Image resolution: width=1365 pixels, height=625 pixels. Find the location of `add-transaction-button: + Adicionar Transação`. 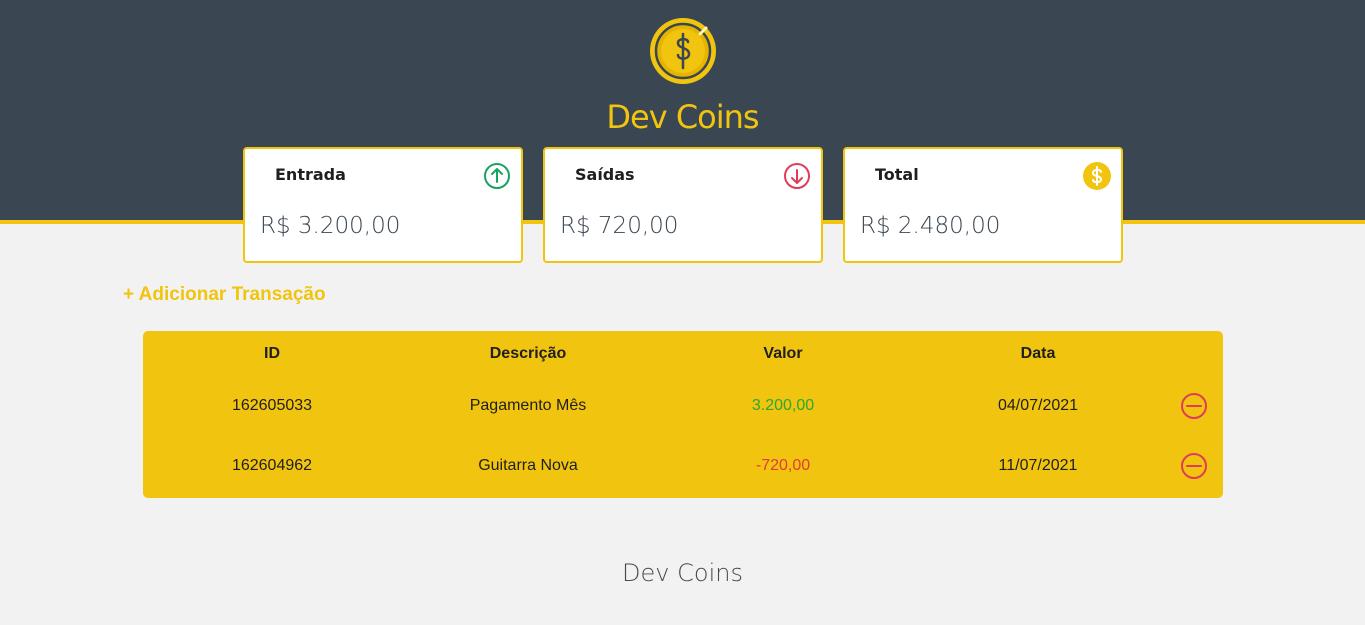

add-transaction-button: + Adicionar Transação is located at coordinates (224, 295).